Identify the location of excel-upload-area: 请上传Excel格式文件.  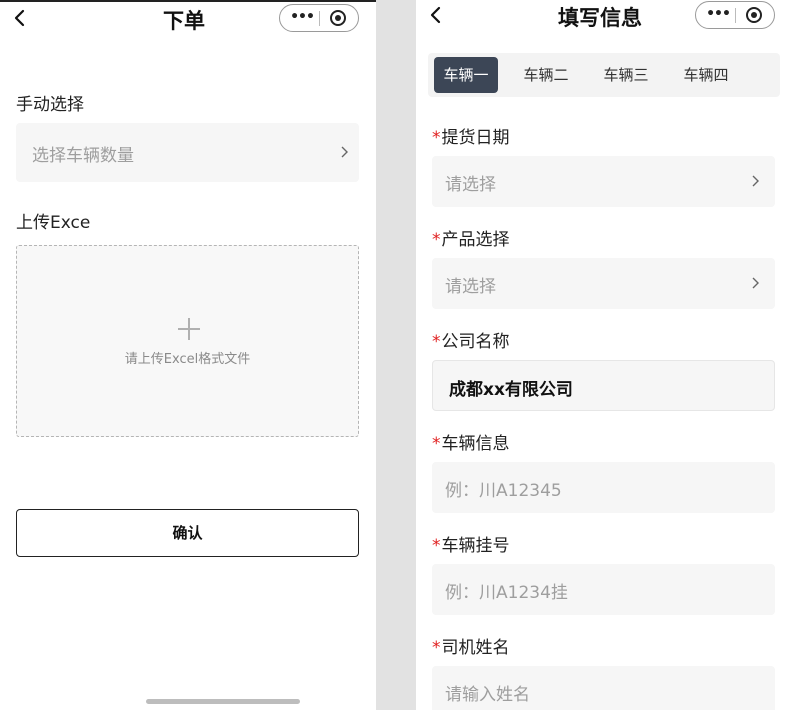
(187, 341).